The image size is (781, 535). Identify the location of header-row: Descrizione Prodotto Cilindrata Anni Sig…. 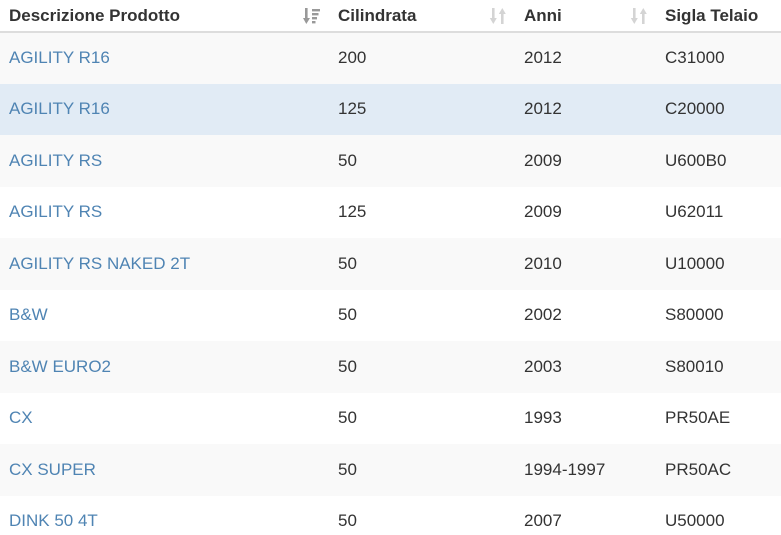
(390, 16).